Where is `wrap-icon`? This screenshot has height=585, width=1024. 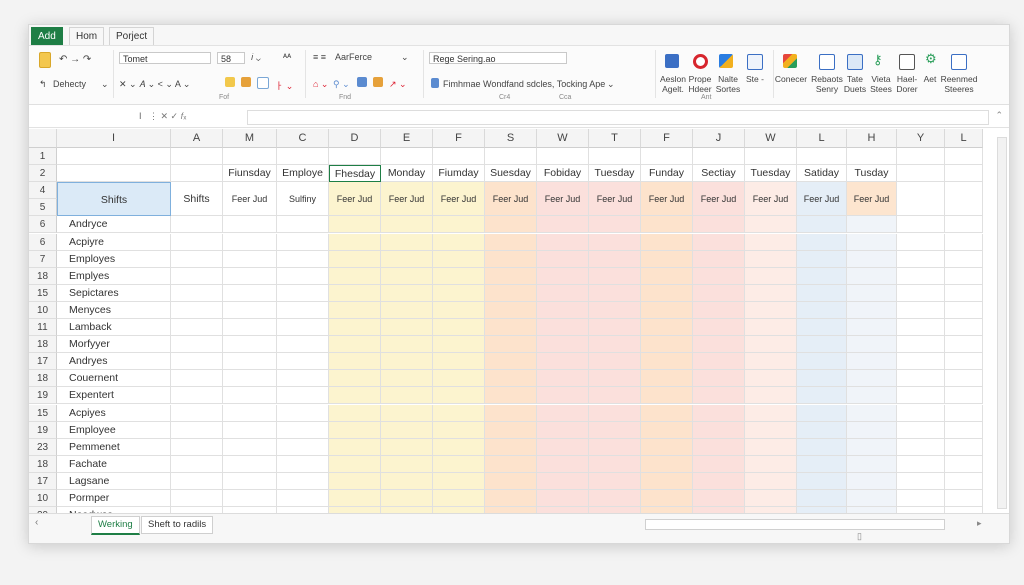
wrap-icon is located at coordinates (378, 82).